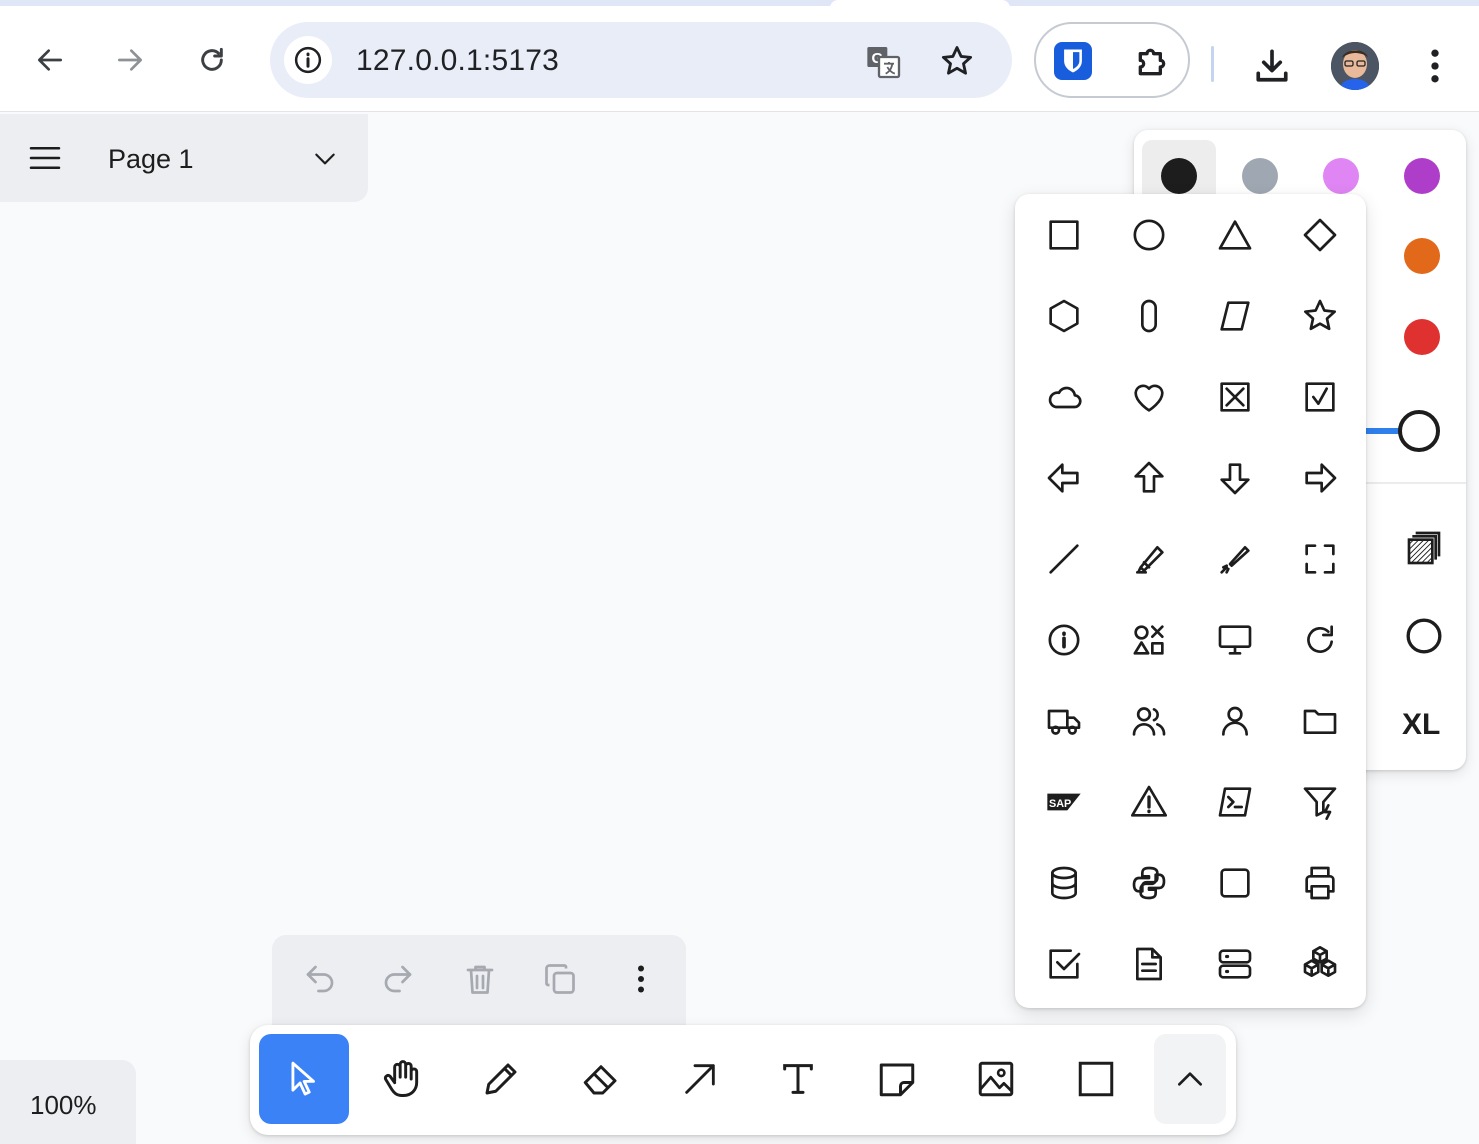 This screenshot has width=1479, height=1144. What do you see at coordinates (1272, 66) in the screenshot?
I see `download-icon` at bounding box center [1272, 66].